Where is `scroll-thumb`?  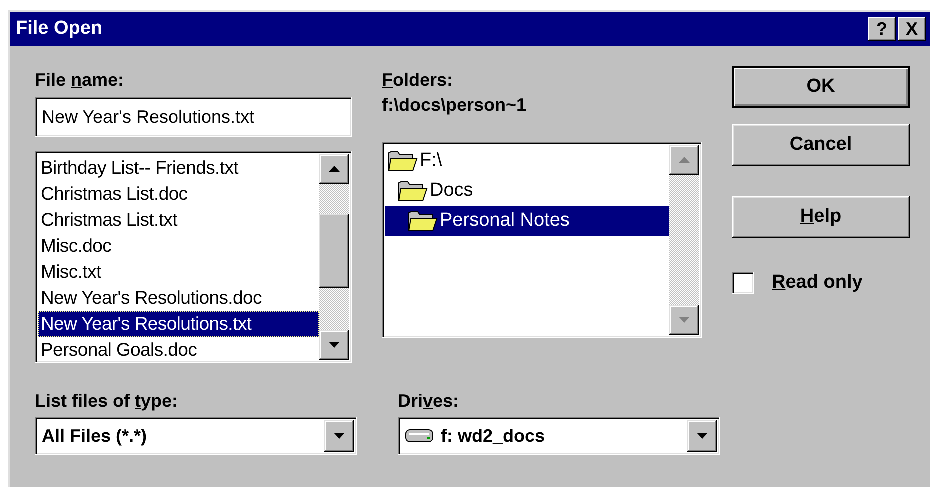
scroll-thumb is located at coordinates (334, 251).